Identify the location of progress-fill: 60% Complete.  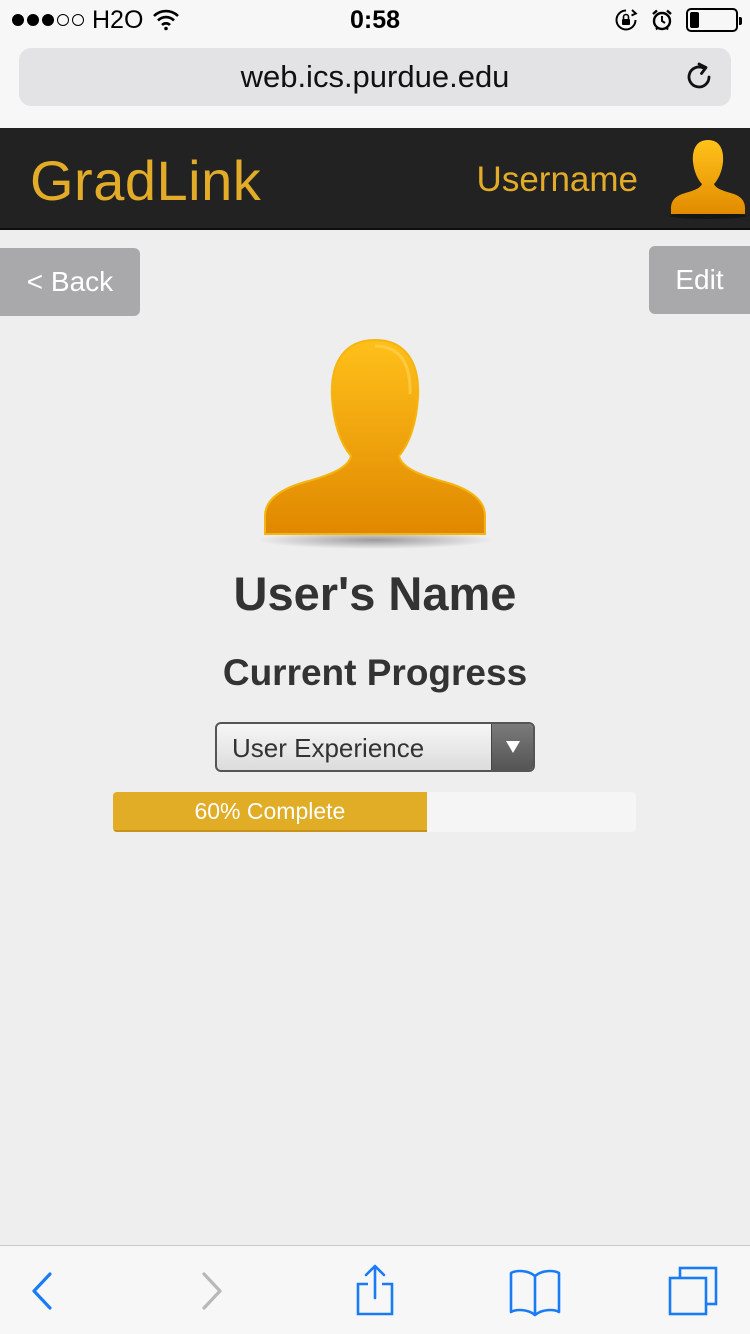
(270, 812).